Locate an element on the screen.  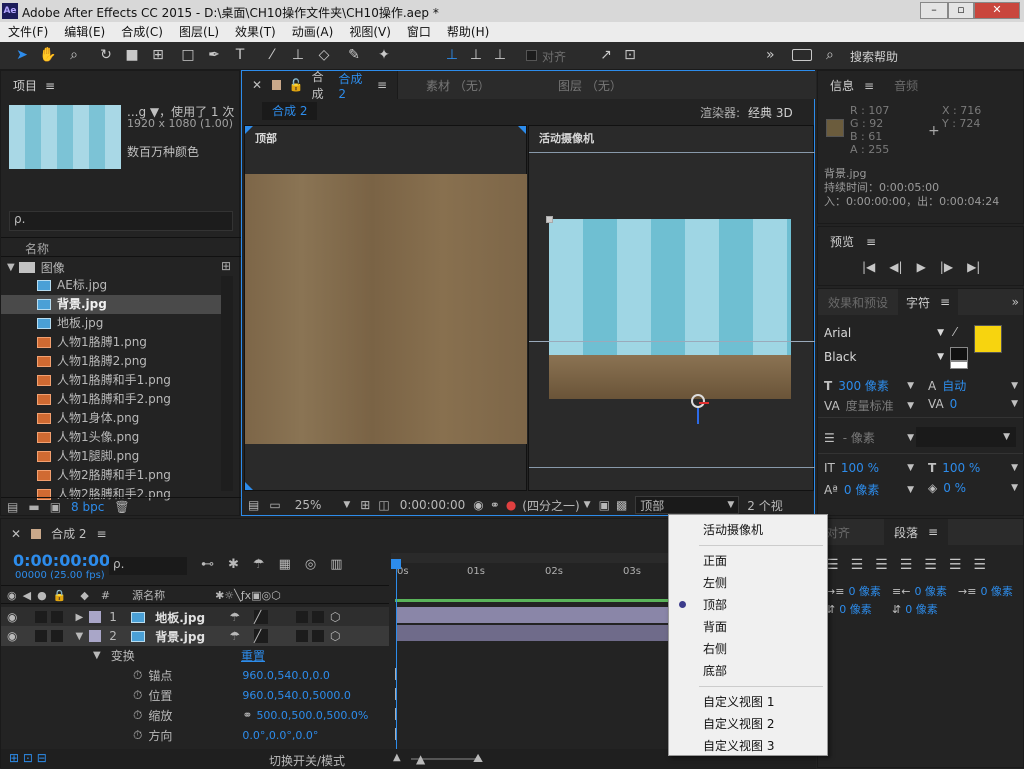
space-before-field: ⇵ 0 像素 is located at coordinates (849, 609).